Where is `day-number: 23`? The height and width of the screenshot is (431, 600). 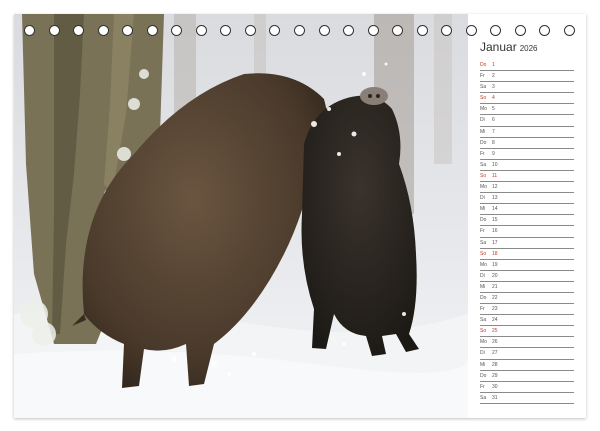
day-number: 23 is located at coordinates (495, 309).